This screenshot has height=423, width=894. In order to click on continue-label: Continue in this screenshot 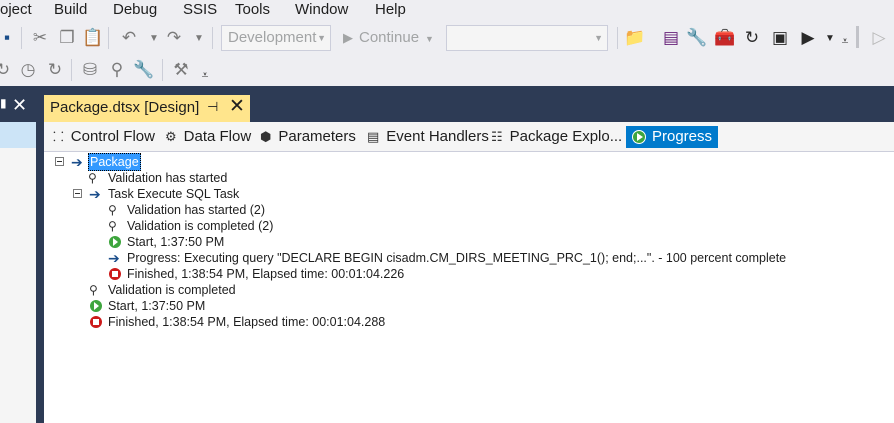, I will do `click(389, 37)`.